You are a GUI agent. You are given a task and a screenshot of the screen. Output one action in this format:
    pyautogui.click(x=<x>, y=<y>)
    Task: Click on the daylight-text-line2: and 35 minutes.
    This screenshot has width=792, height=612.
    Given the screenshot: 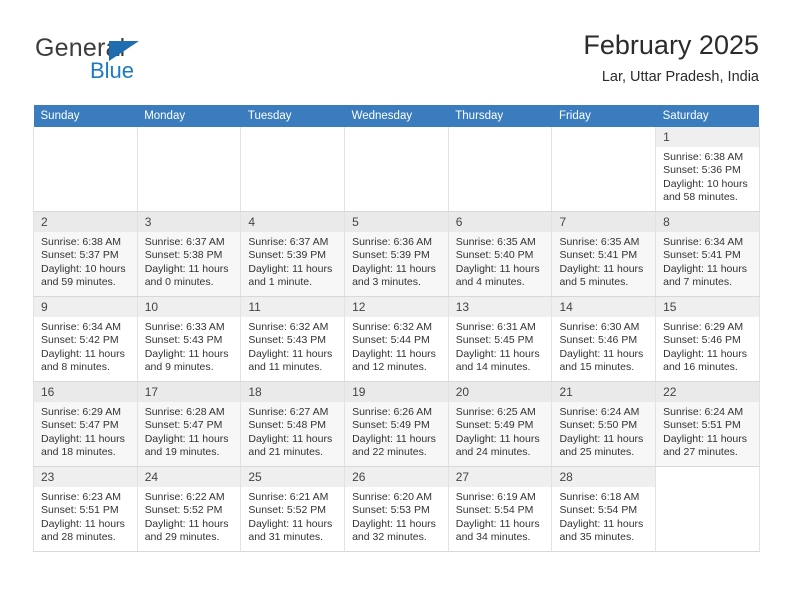 What is the action you would take?
    pyautogui.click(x=597, y=537)
    